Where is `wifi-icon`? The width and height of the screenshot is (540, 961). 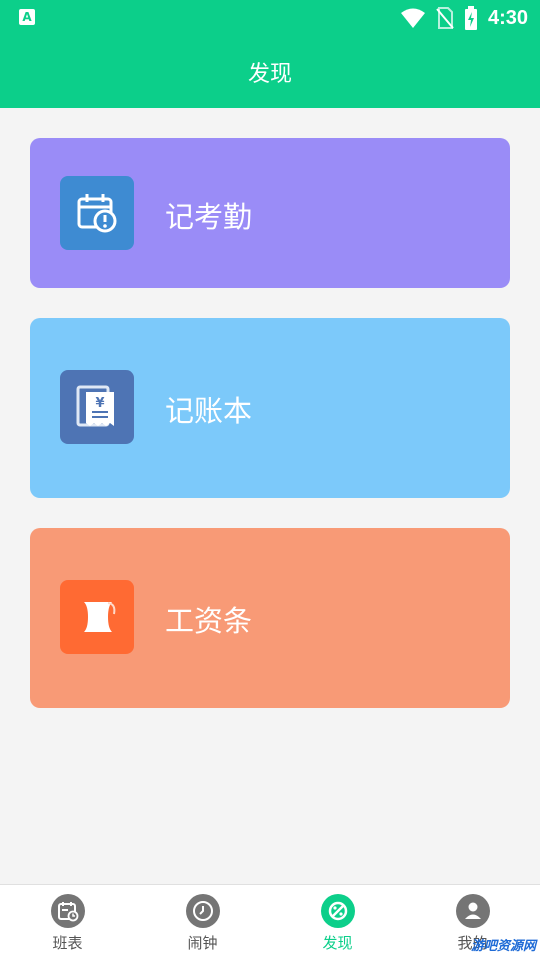
wifi-icon is located at coordinates (412, 18).